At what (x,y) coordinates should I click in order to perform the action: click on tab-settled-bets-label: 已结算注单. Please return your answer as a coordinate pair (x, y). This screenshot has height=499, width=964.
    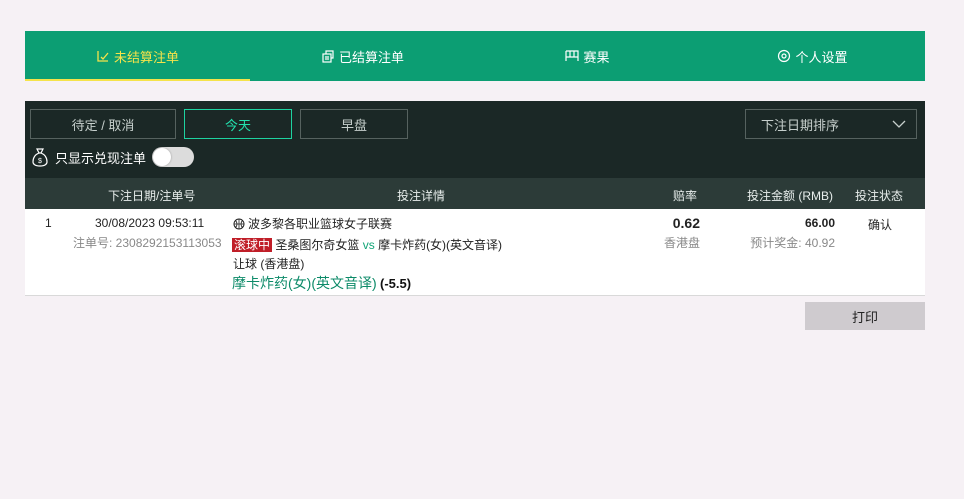
    Looking at the image, I should click on (371, 57).